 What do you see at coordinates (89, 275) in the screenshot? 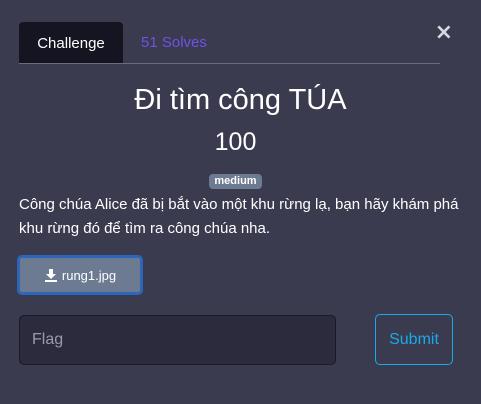
I see `file-name-label: rung1.jpg` at bounding box center [89, 275].